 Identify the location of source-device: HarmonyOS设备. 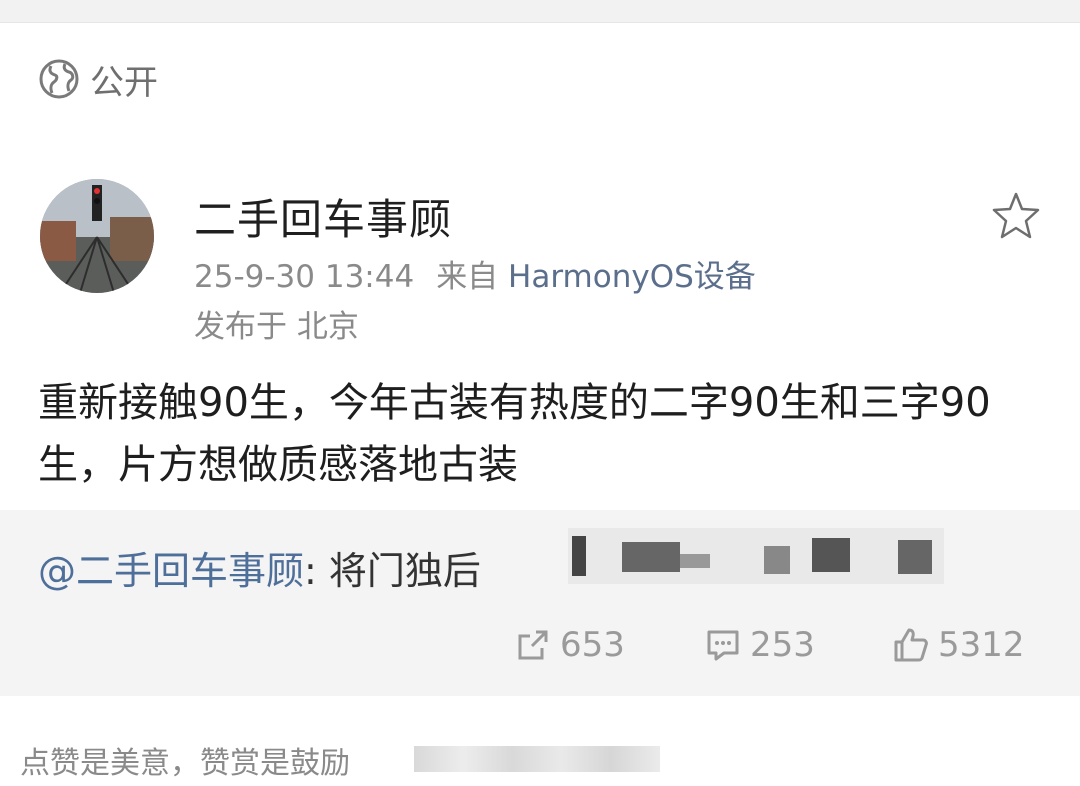
(632, 277).